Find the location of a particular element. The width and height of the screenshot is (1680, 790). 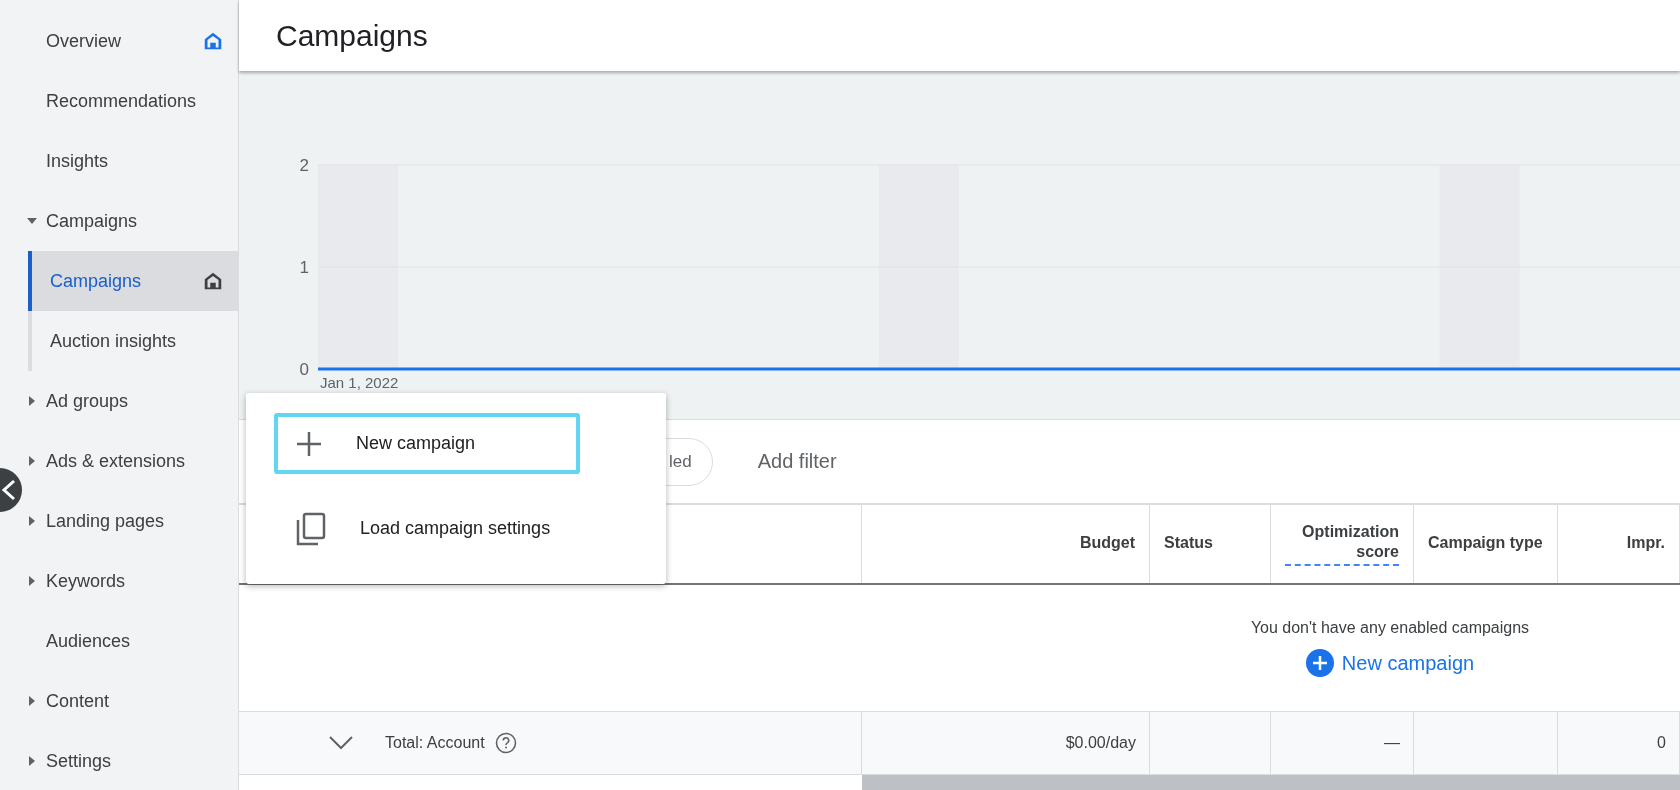

sidebar-item: Content is located at coordinates (119, 701).